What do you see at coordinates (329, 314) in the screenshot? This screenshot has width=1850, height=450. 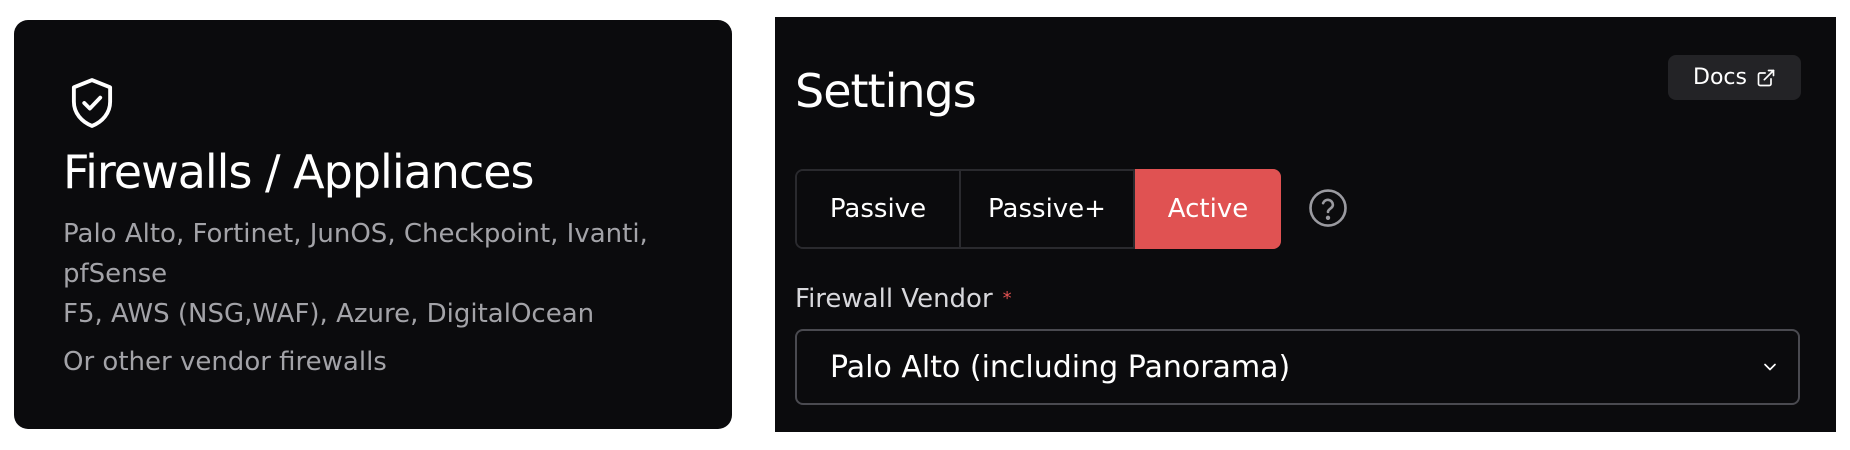 I see `vendor-list-line: F5, AWS (NSG,WAF), Azure, DigitalOcean` at bounding box center [329, 314].